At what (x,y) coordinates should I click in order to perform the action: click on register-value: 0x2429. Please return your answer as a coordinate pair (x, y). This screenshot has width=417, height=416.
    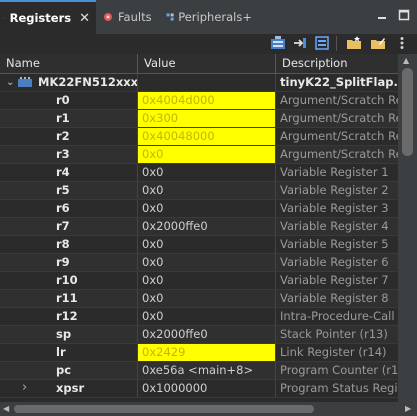
    Looking at the image, I should click on (207, 352).